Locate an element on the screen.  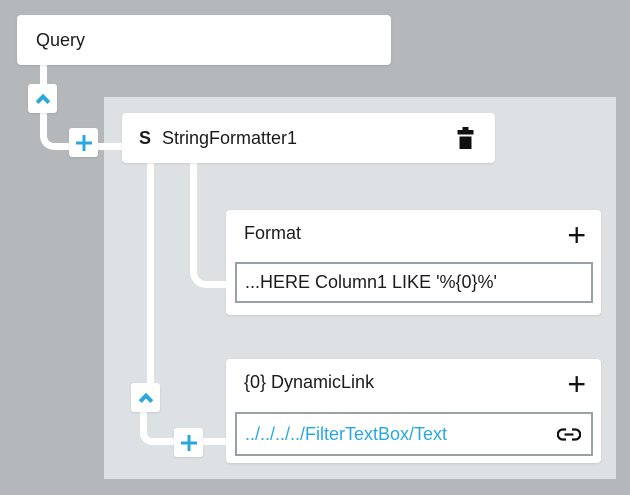
connector-formatter-branch is located at coordinates (150, 273).